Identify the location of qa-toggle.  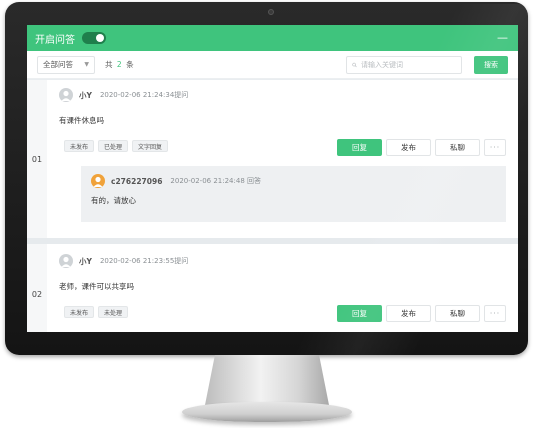
(94, 38).